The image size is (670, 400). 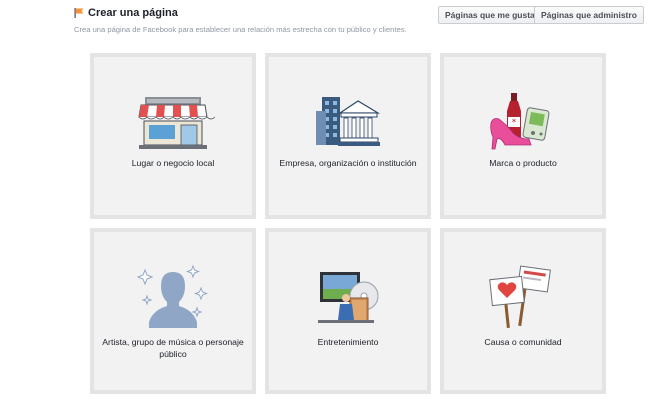 What do you see at coordinates (589, 15) in the screenshot?
I see `admin-pages-button: Páginas que administro` at bounding box center [589, 15].